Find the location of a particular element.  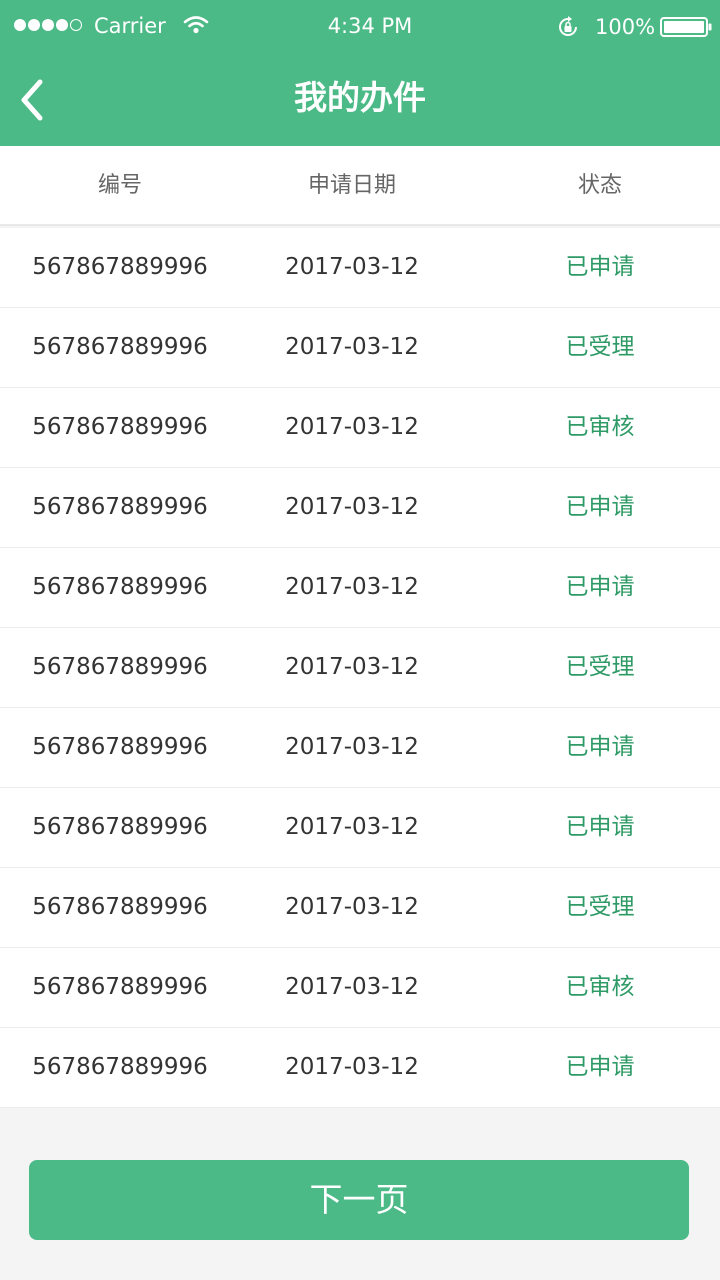

rotation-lock-icon is located at coordinates (568, 26).